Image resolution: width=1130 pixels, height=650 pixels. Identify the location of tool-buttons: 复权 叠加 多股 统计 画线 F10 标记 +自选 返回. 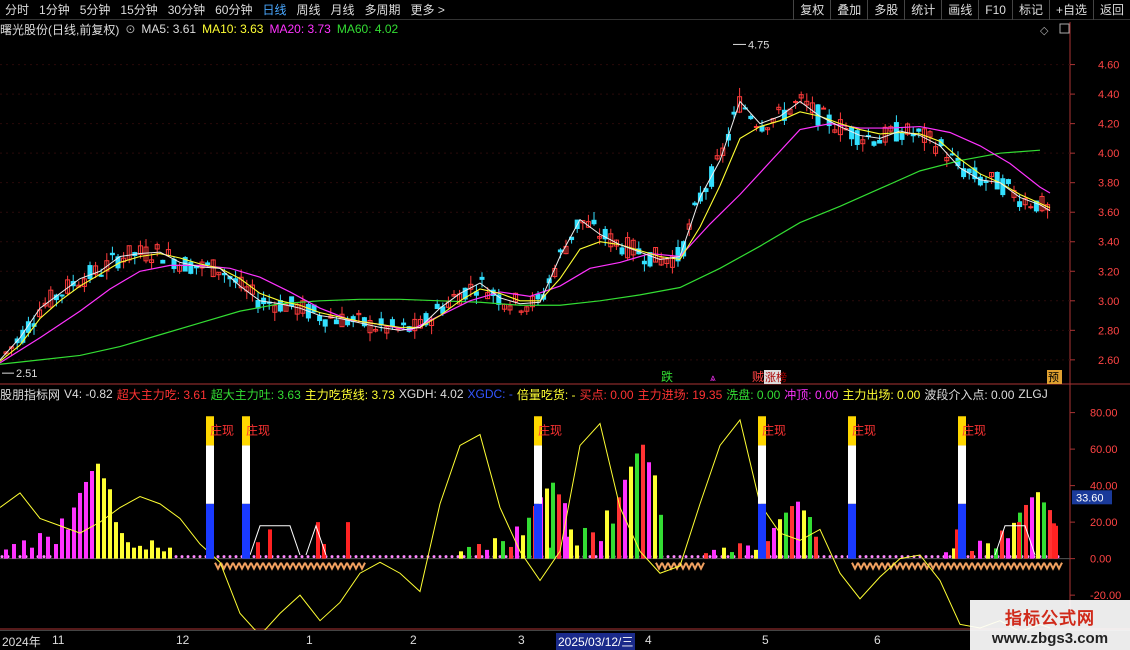
(961, 10).